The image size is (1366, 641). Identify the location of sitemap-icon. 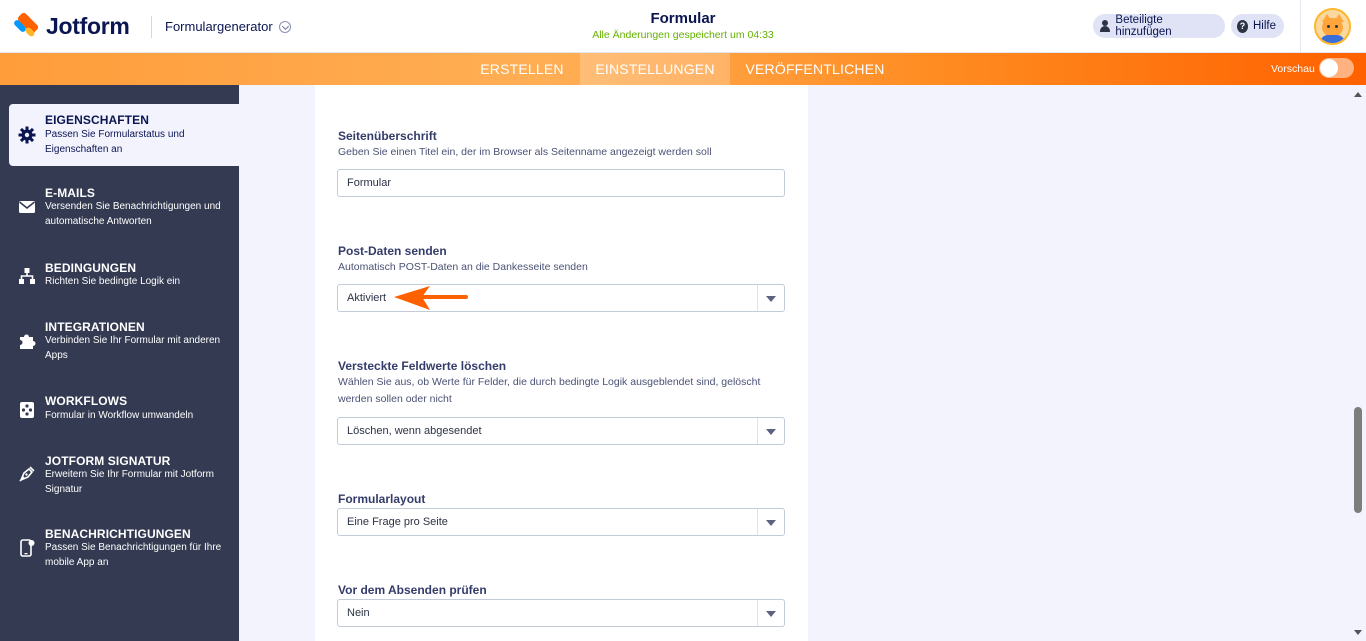
(27, 276).